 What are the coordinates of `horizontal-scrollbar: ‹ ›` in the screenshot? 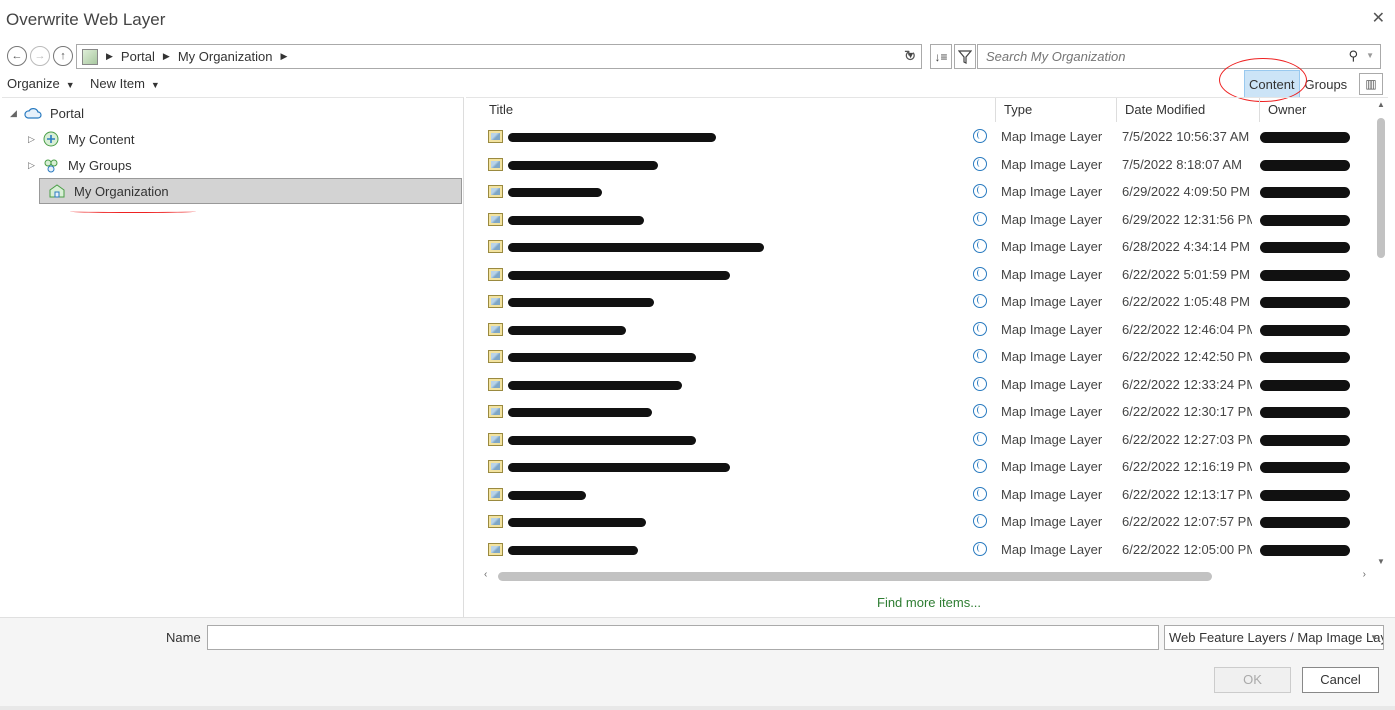 It's located at (925, 576).